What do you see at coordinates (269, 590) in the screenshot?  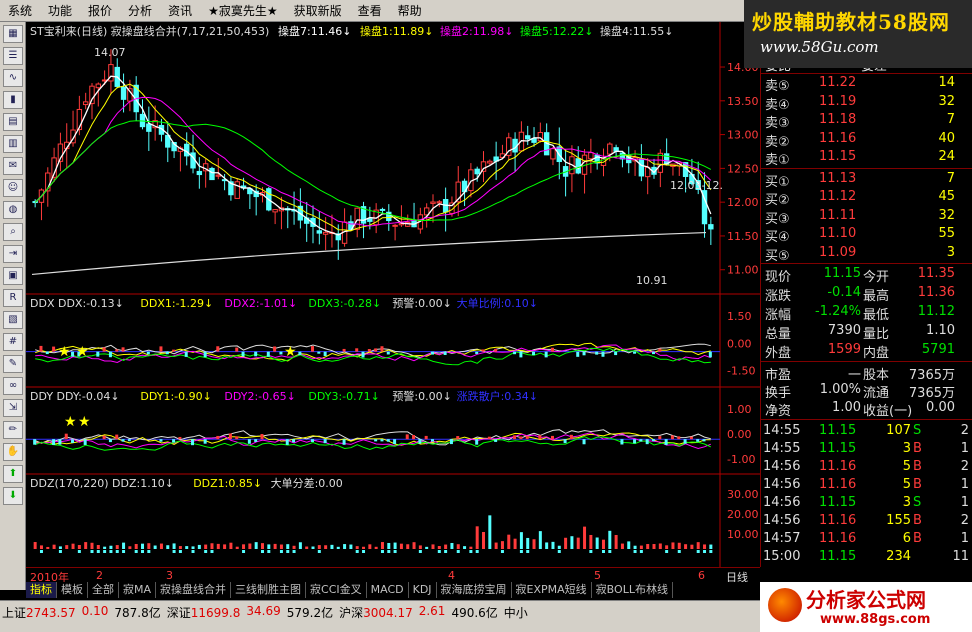 I see `indicator-tab: 三线制胜主图` at bounding box center [269, 590].